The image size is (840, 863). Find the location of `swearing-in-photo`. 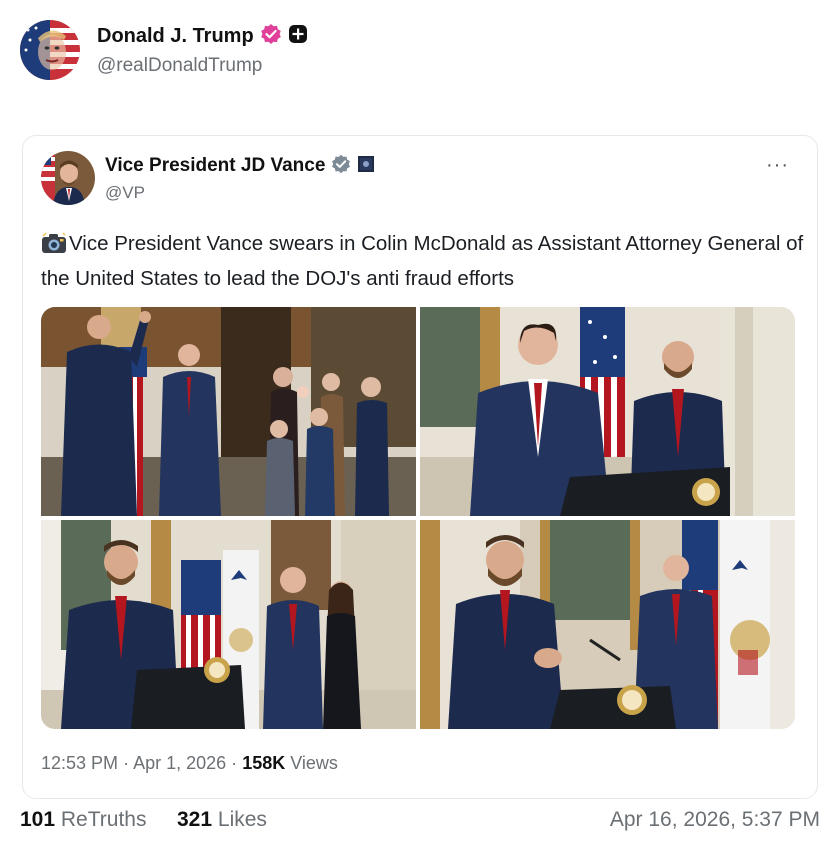

swearing-in-photo is located at coordinates (228, 411).